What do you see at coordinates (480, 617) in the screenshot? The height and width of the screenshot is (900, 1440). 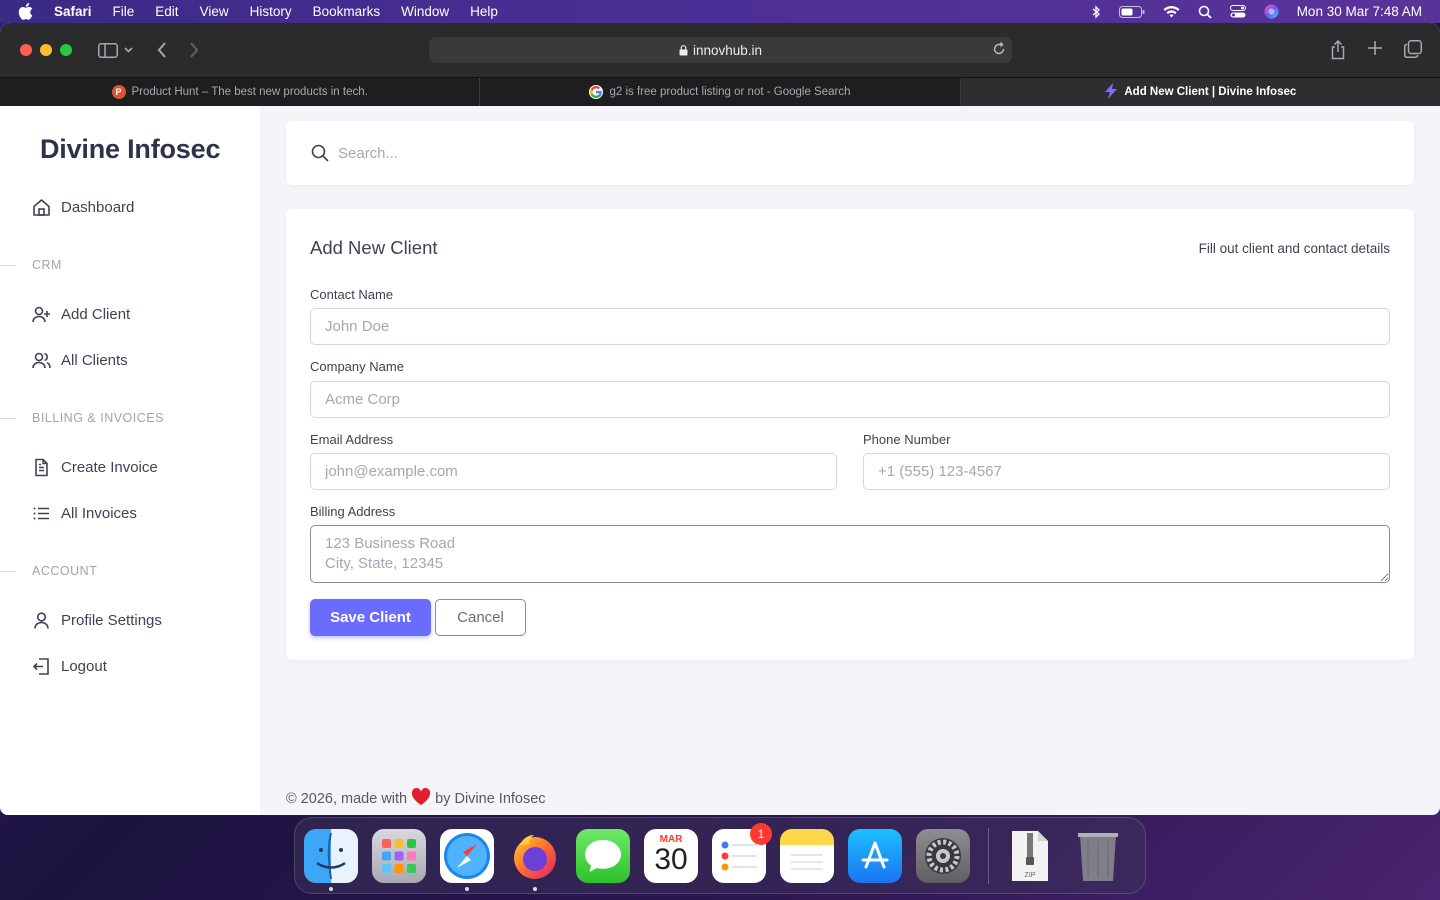 I see `cancel-button: Cancel` at bounding box center [480, 617].